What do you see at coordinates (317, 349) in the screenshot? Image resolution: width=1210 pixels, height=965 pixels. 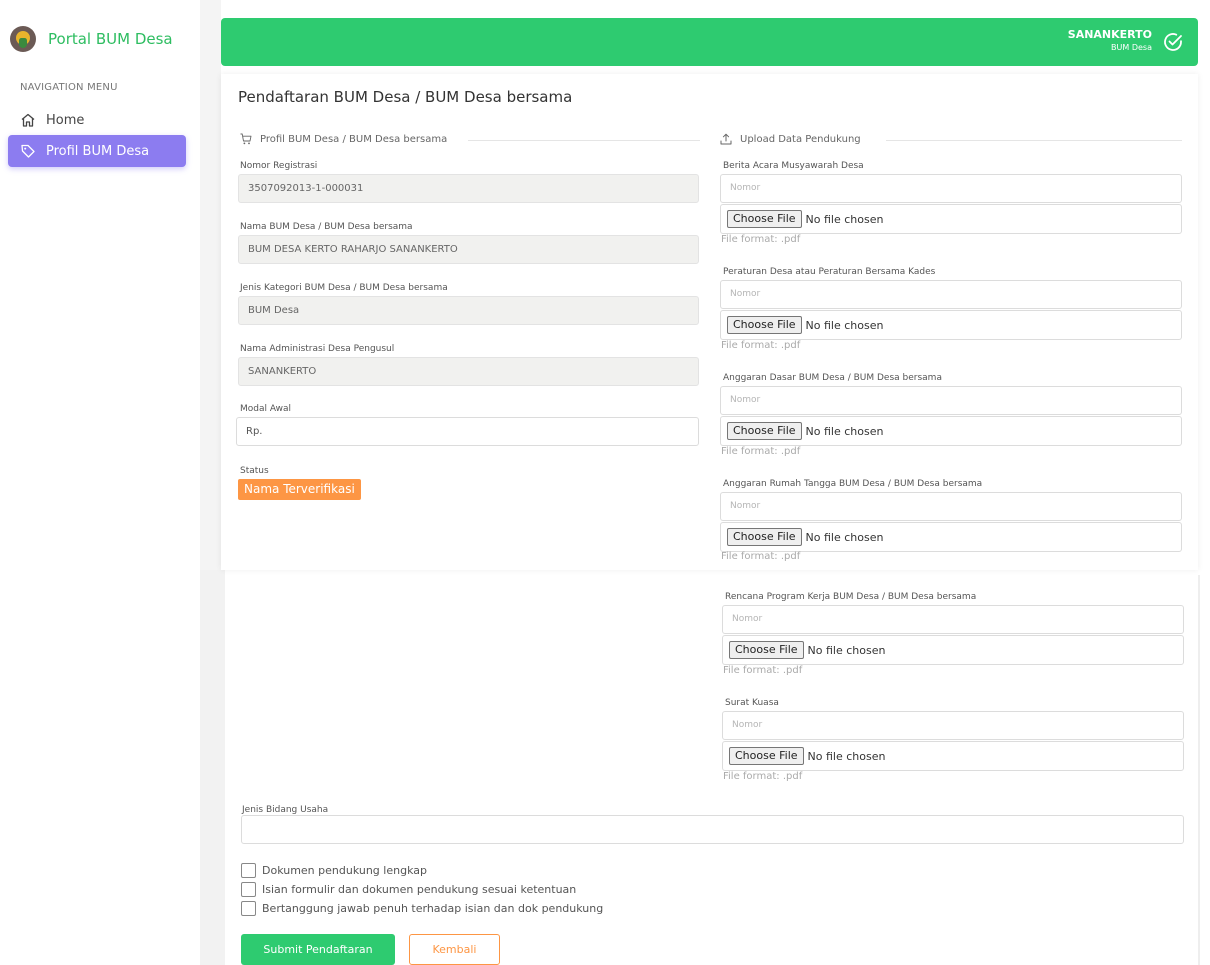 I see `nama-administrasi-label: Nama Administrasi Desa Pengusul` at bounding box center [317, 349].